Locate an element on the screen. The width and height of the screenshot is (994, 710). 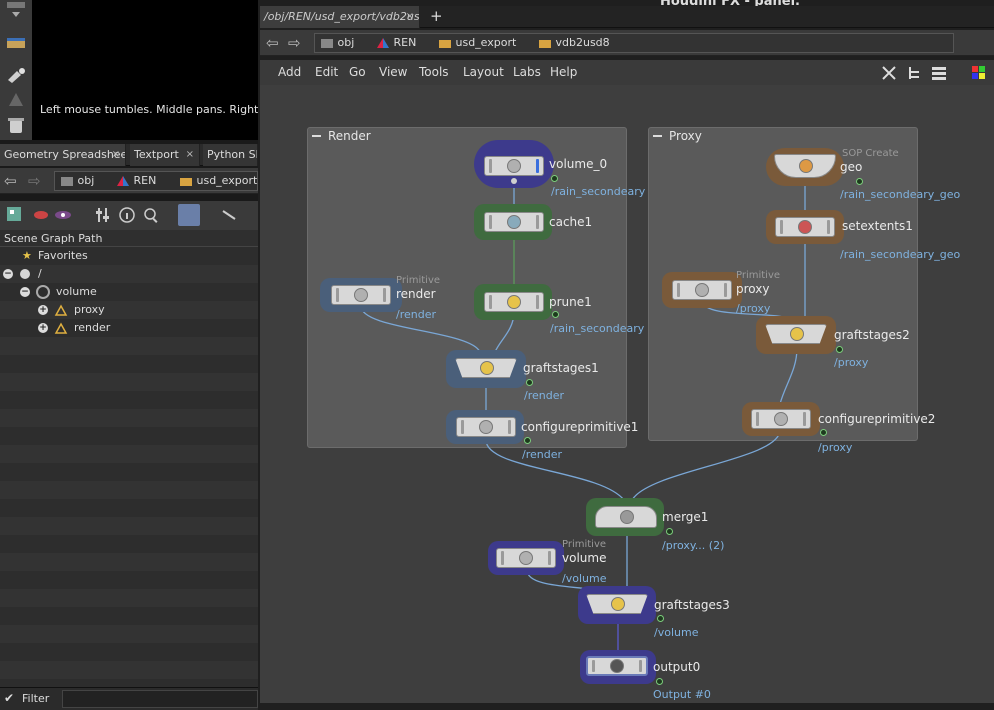
node-name: setextents1 is located at coordinates (877, 226).